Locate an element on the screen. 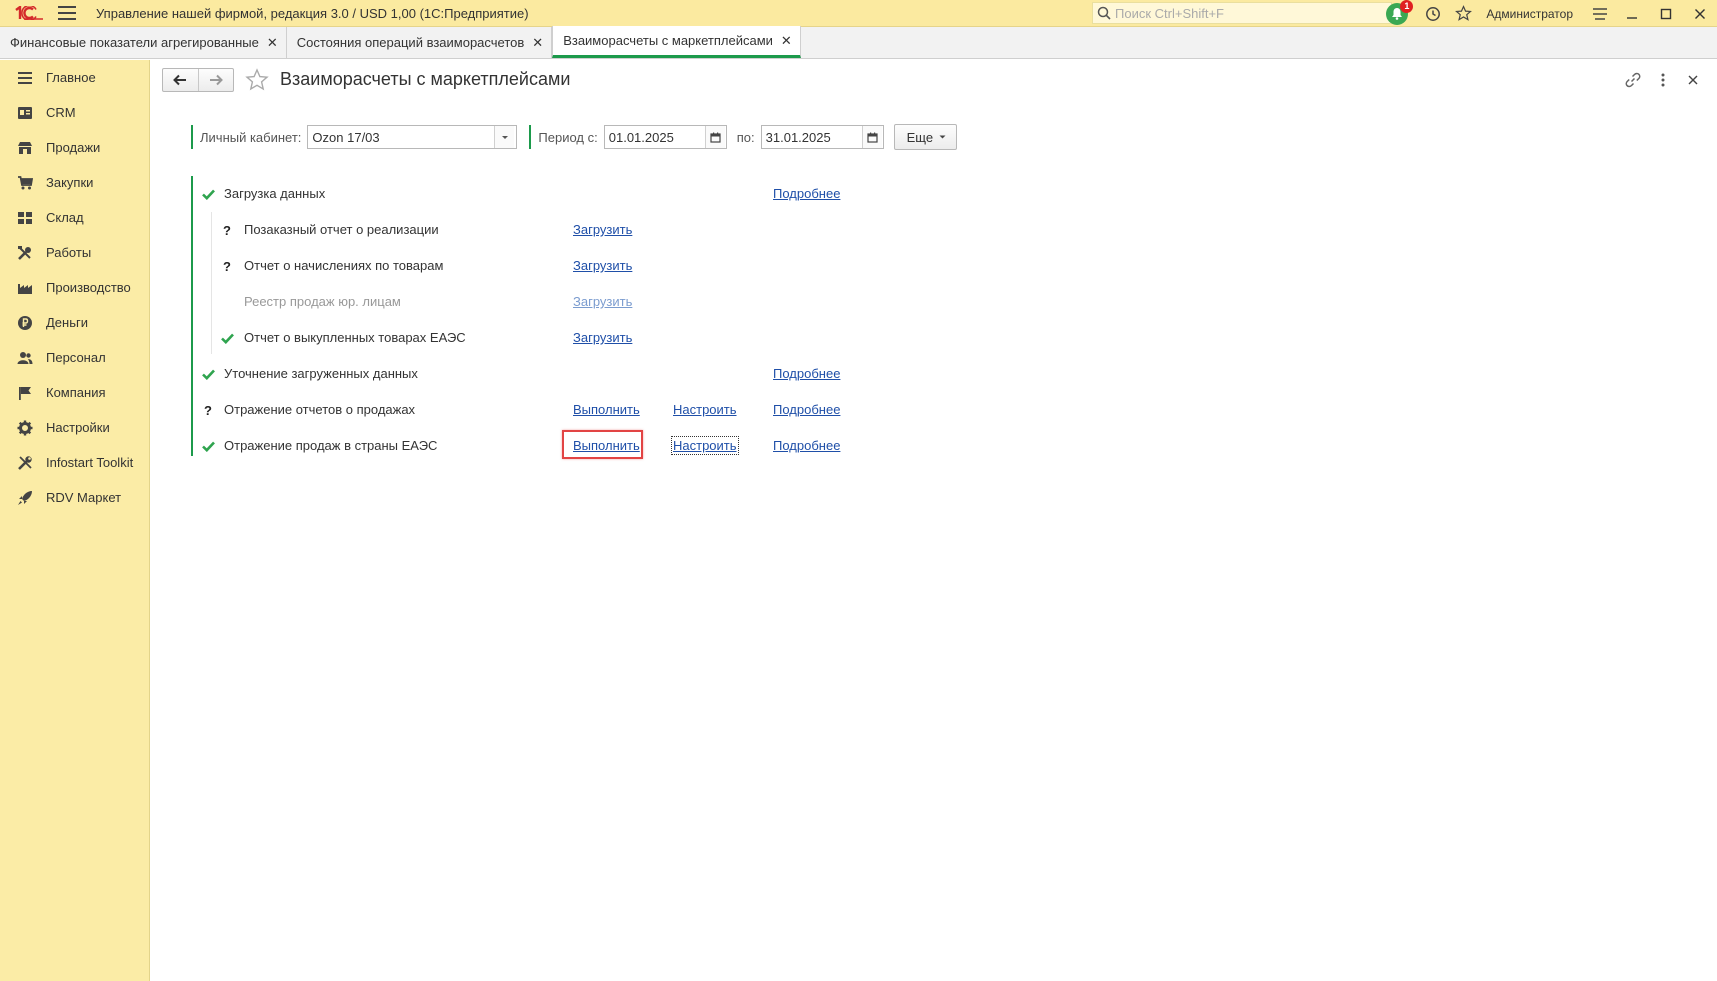  arrow-right-icon is located at coordinates (216, 80).